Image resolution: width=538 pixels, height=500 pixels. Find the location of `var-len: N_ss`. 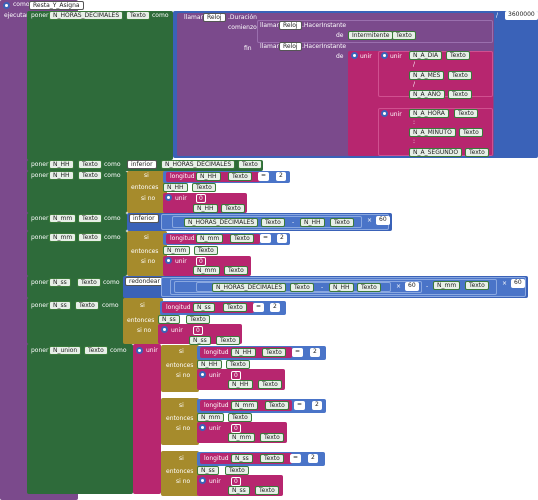

var-len: N_ss is located at coordinates (204, 307).